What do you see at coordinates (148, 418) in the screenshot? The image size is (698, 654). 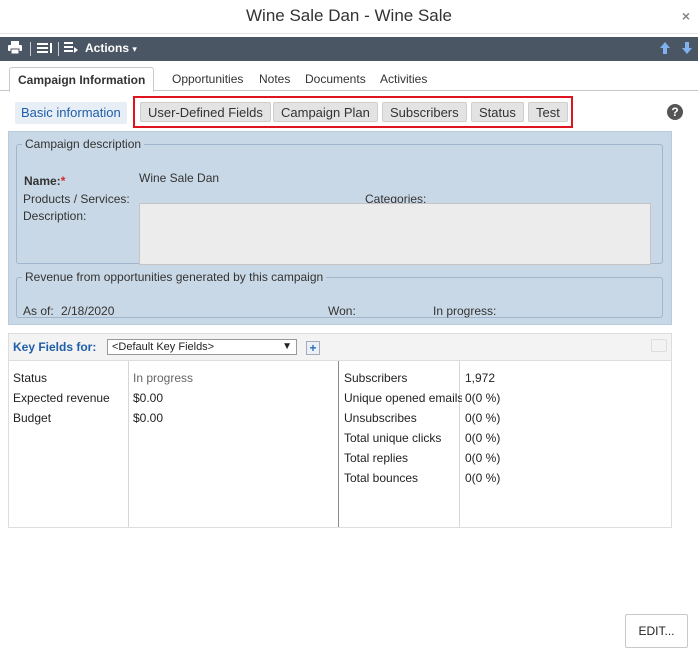 I see `kf-value-budget: $0.00` at bounding box center [148, 418].